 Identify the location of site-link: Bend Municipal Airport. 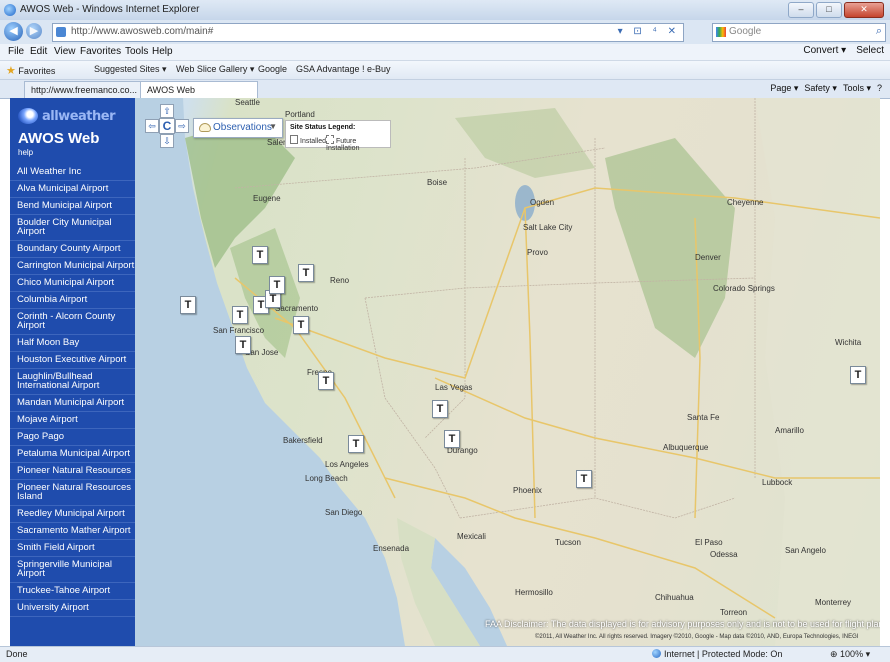
(72, 206).